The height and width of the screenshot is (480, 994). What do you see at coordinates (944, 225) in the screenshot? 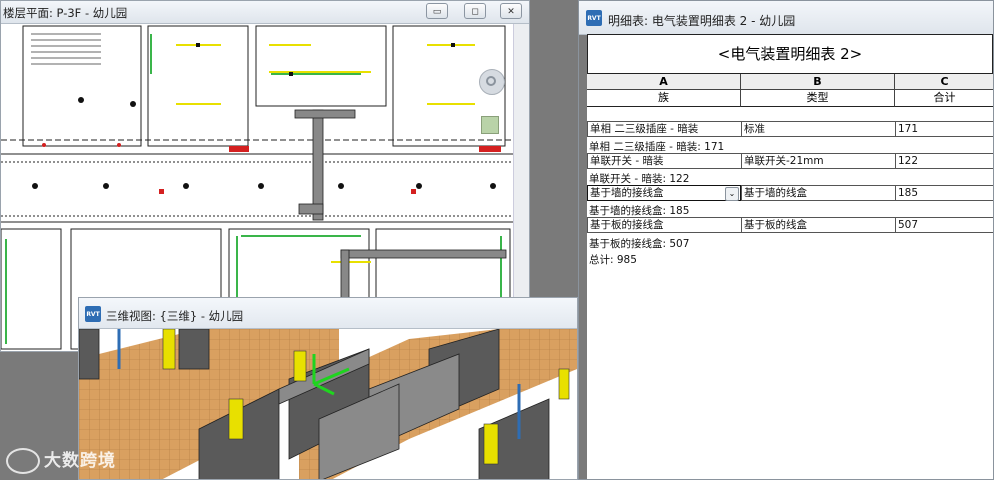
I see `cell-count: 507` at bounding box center [944, 225].